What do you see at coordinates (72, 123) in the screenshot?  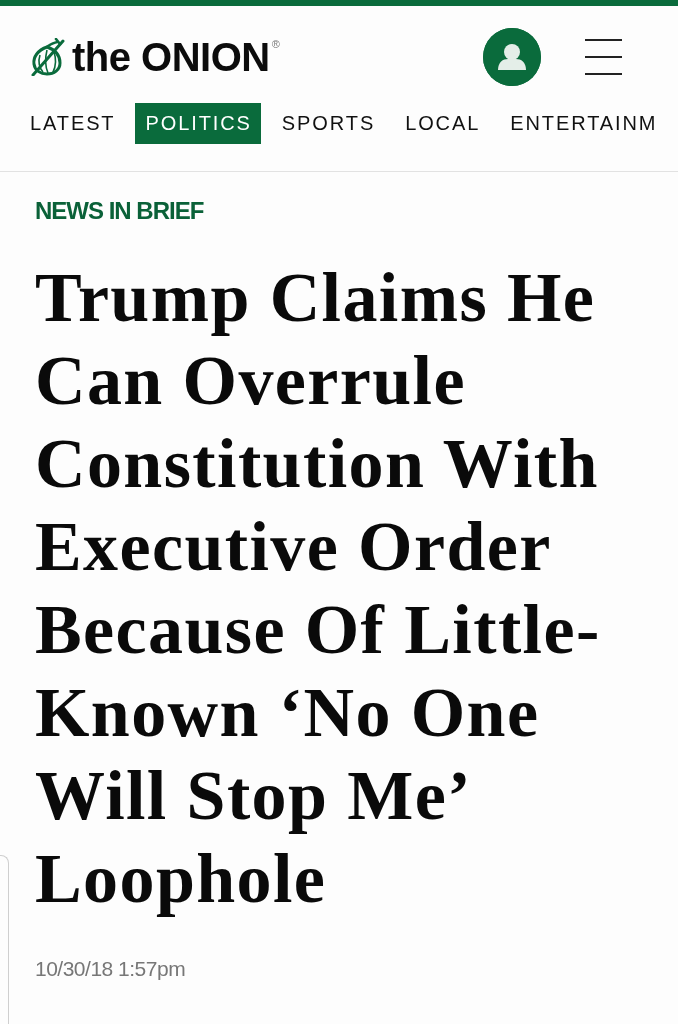 I see `nav-tab: LATEST` at bounding box center [72, 123].